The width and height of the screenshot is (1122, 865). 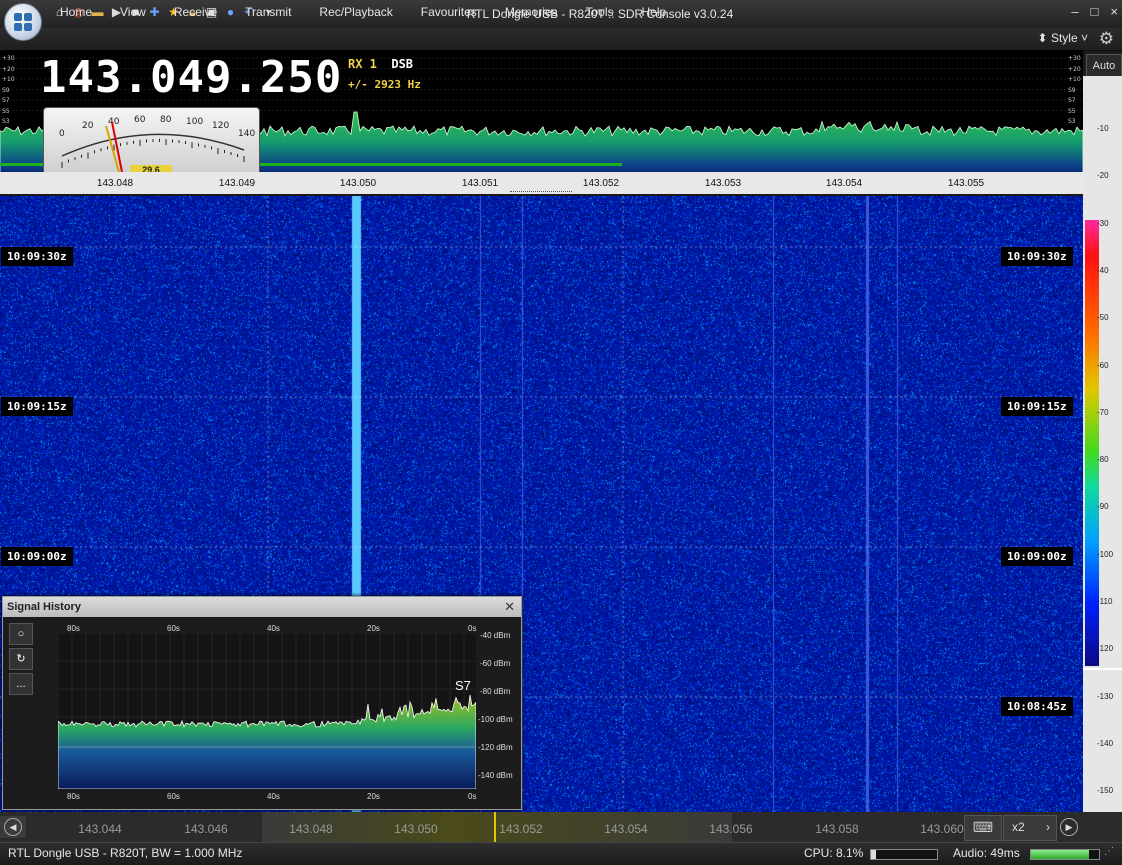 I want to click on tab-help: Help, so click(x=654, y=12).